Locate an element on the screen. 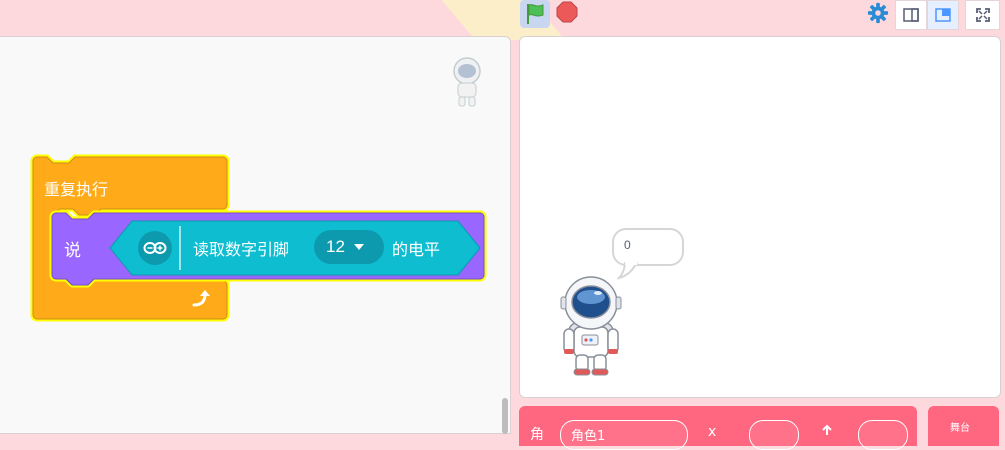 This screenshot has height=450, width=1005. stage-tab-label: 舞台 is located at coordinates (960, 428).